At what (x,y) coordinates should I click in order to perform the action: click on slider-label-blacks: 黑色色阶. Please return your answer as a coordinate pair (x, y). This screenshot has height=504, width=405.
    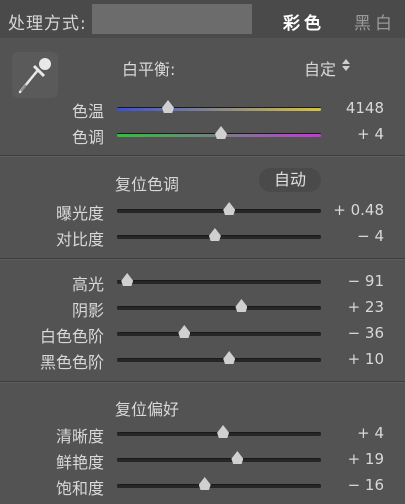
    Looking at the image, I should click on (71, 362).